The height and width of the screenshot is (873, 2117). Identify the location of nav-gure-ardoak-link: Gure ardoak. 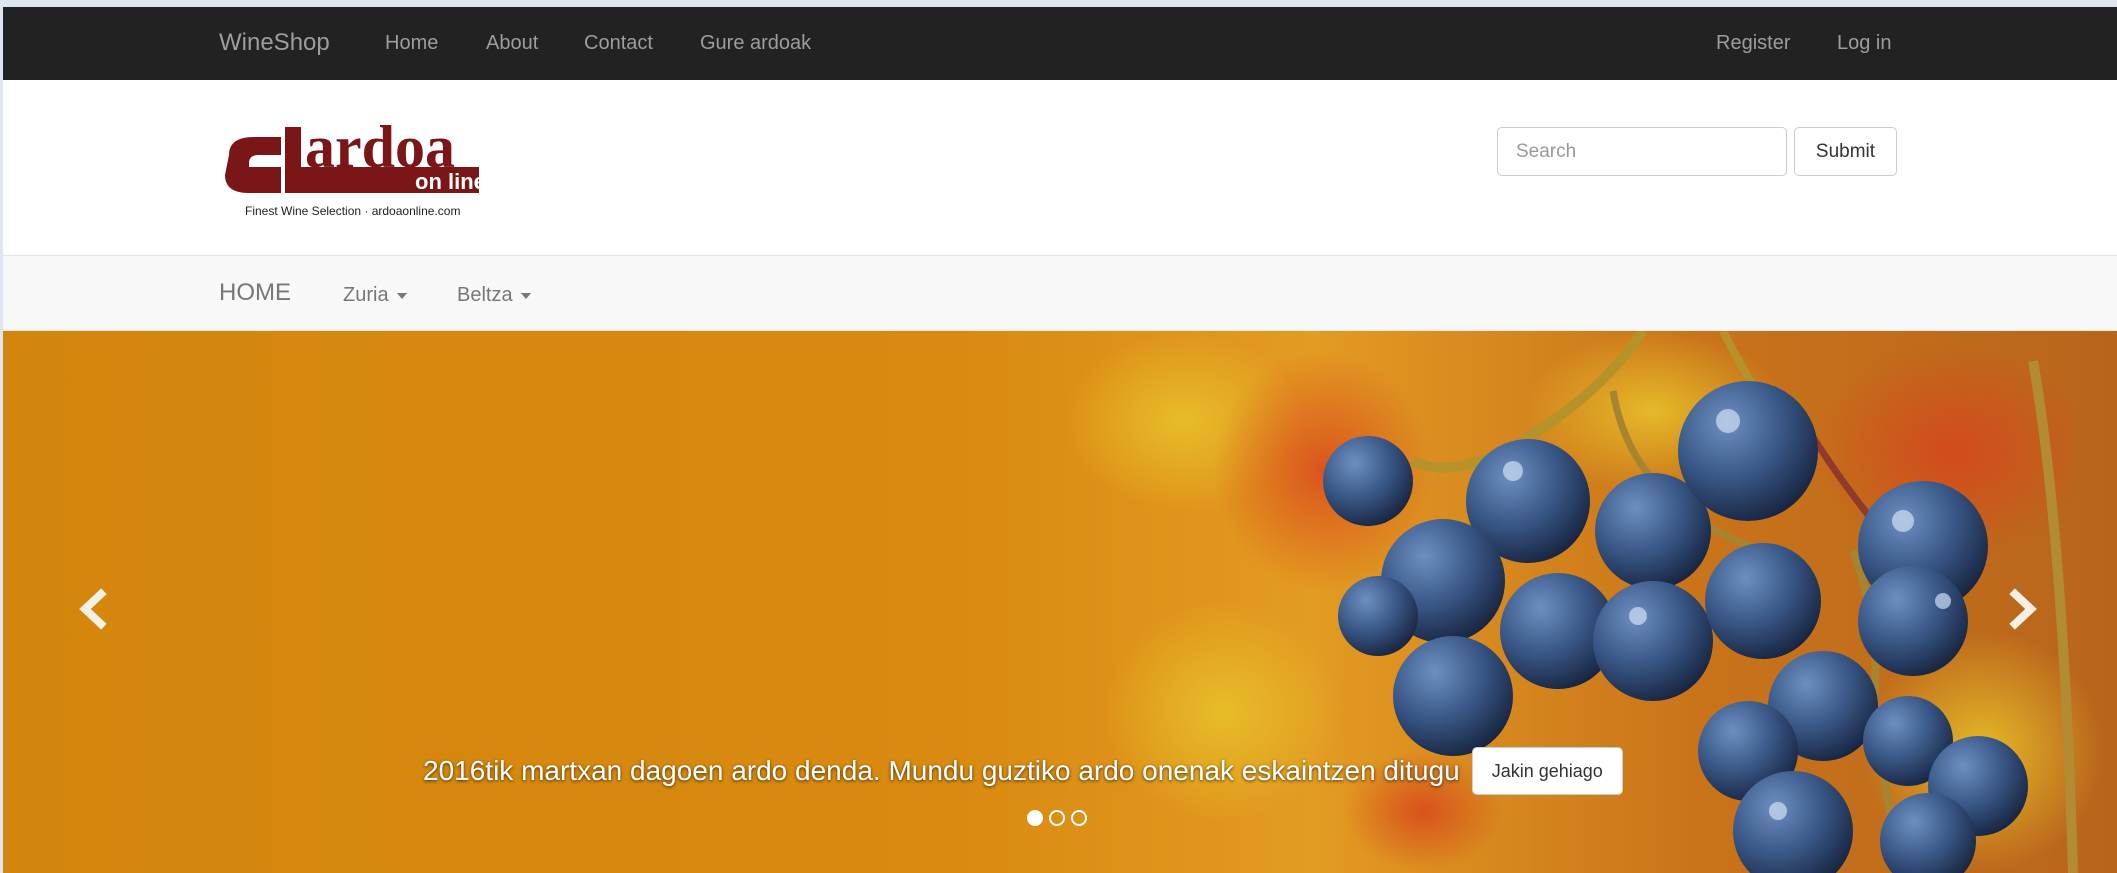
(755, 43).